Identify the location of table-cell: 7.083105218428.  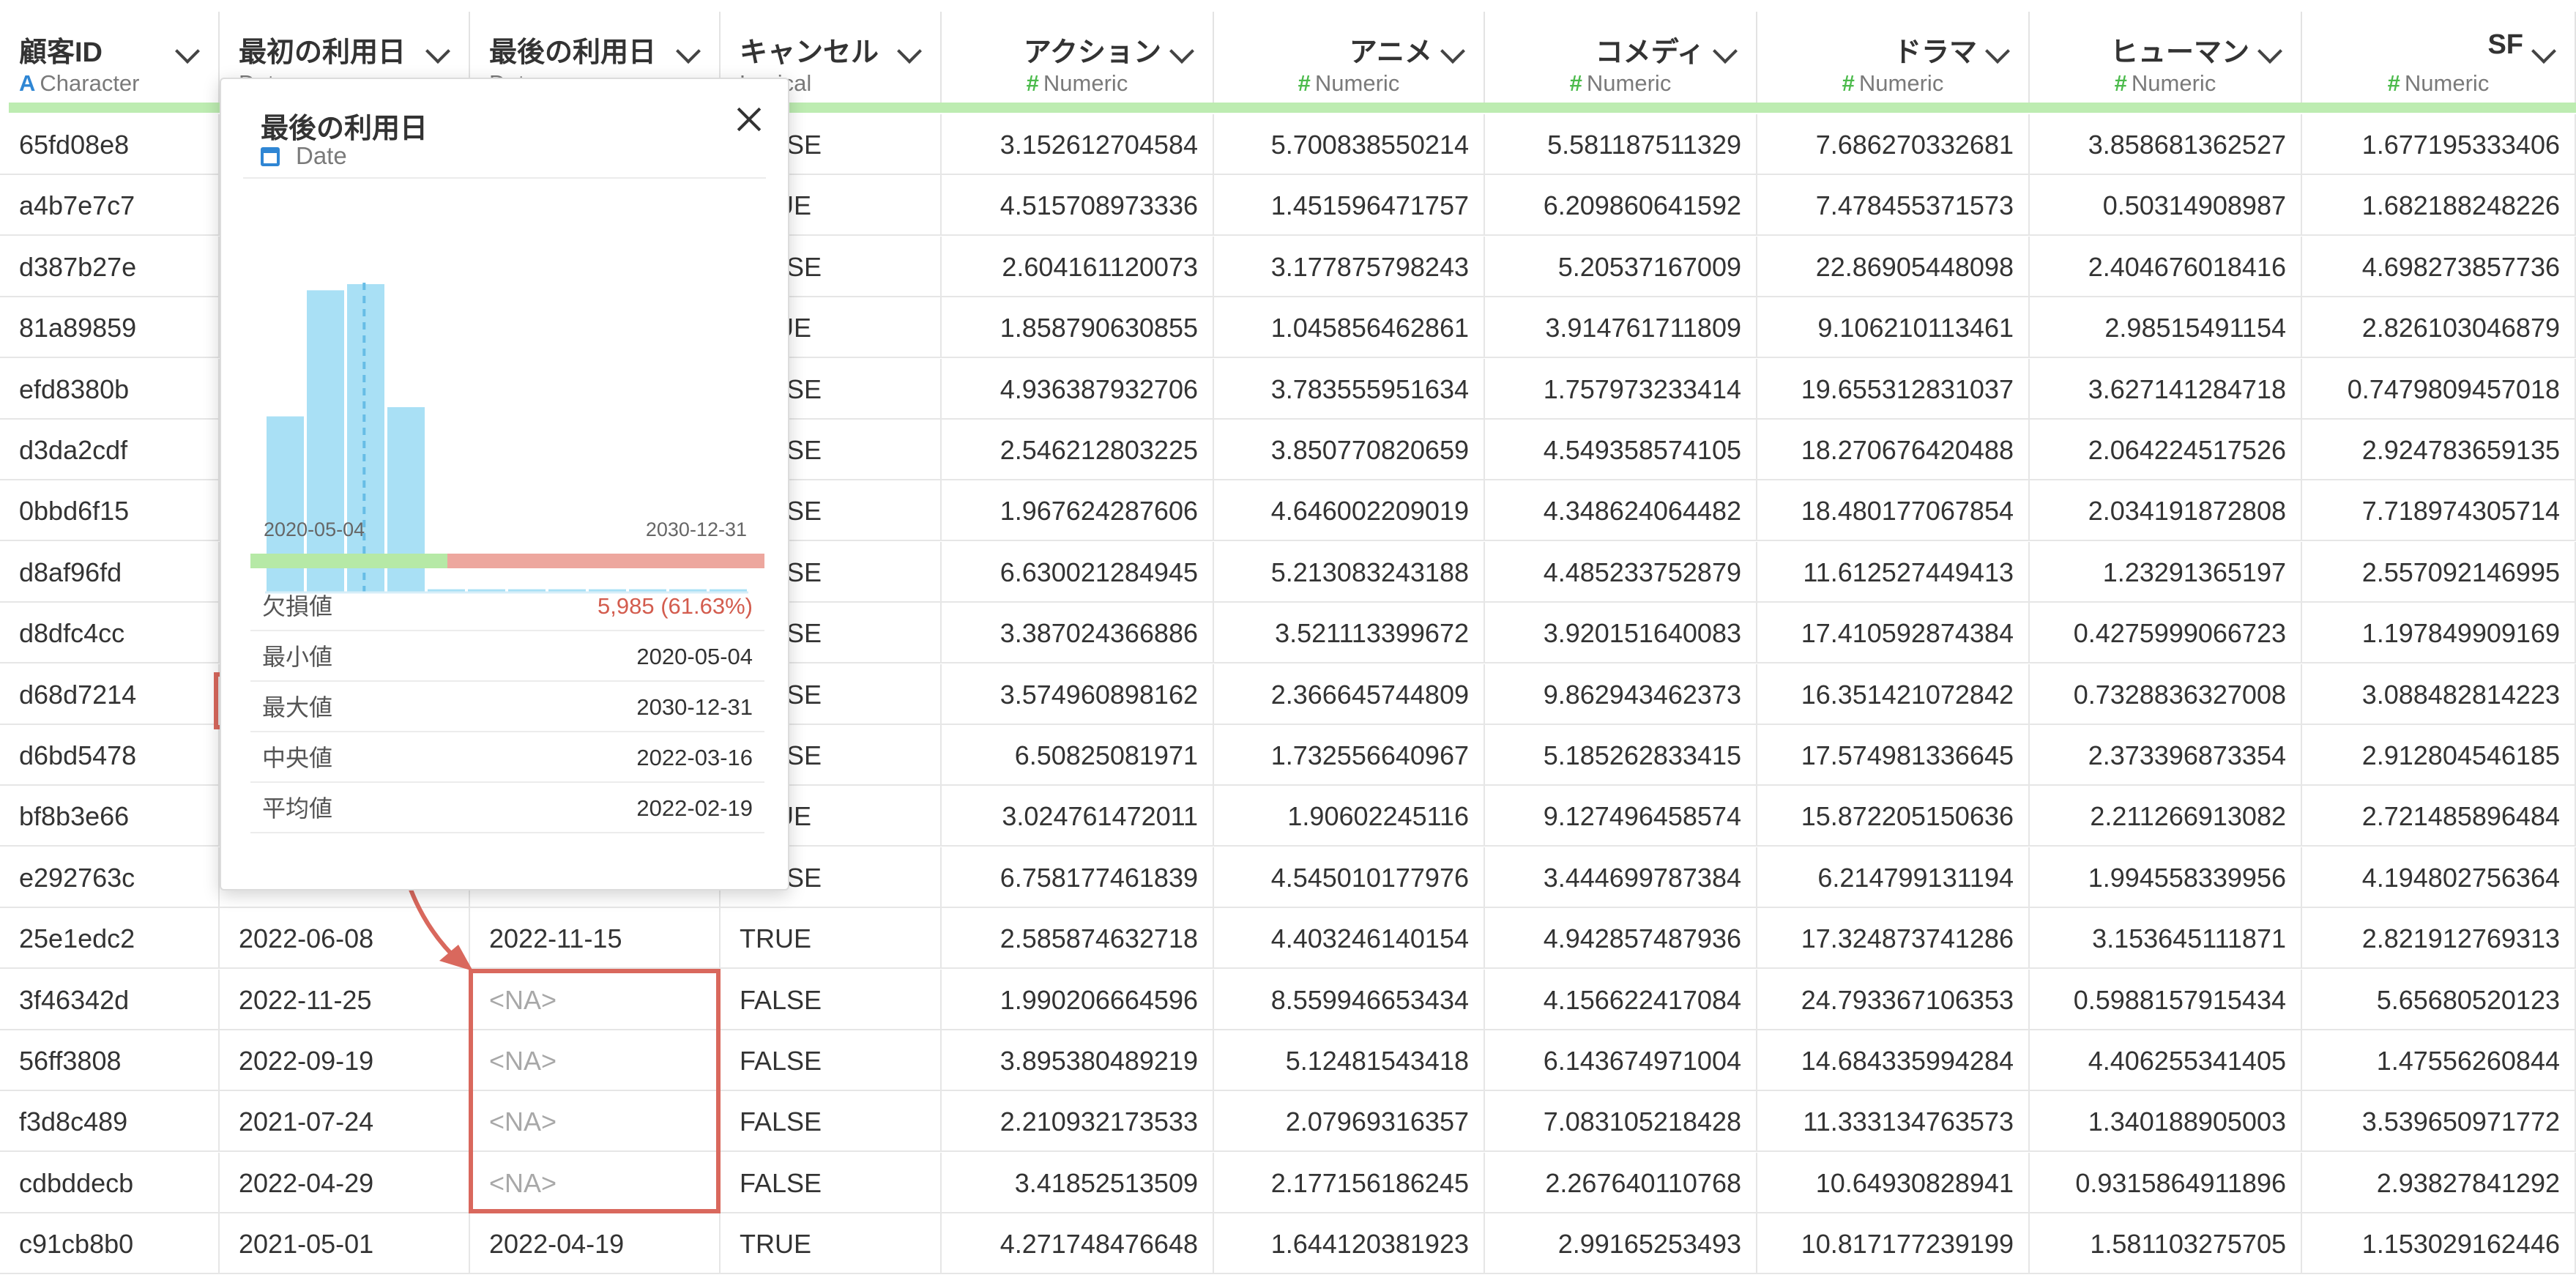
(1621, 1122).